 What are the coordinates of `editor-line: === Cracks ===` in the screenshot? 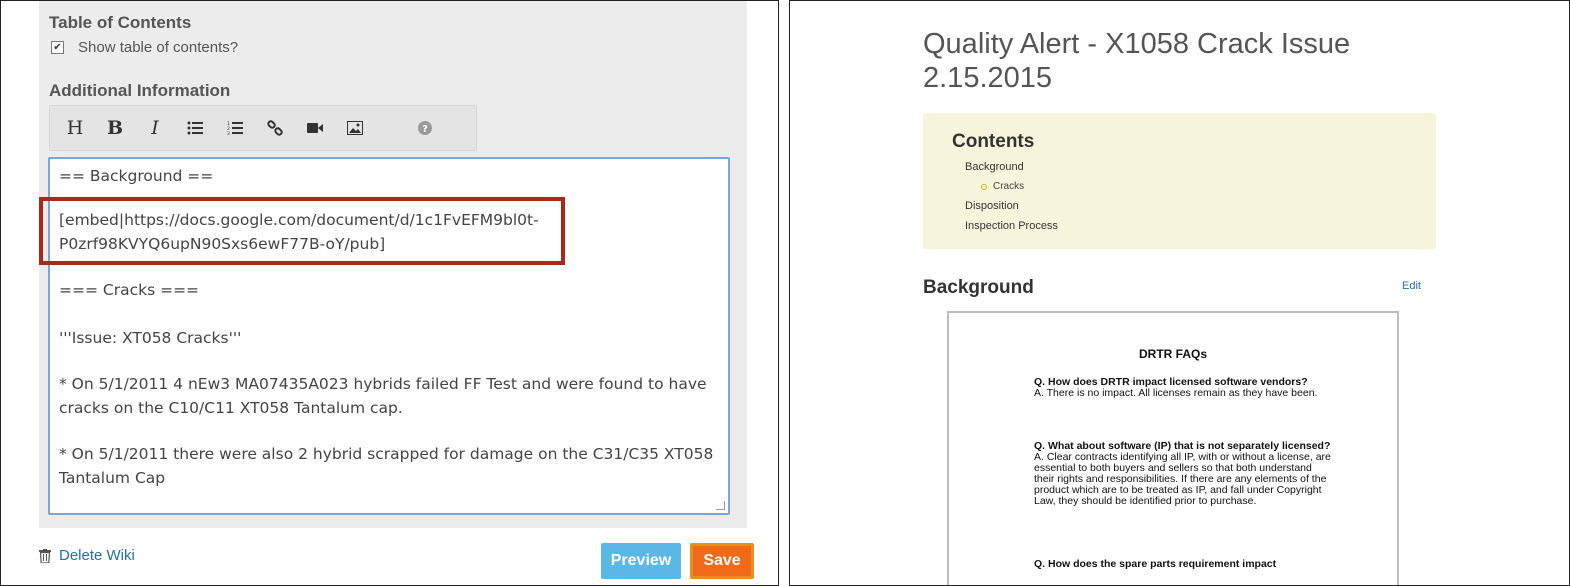 It's located at (129, 290).